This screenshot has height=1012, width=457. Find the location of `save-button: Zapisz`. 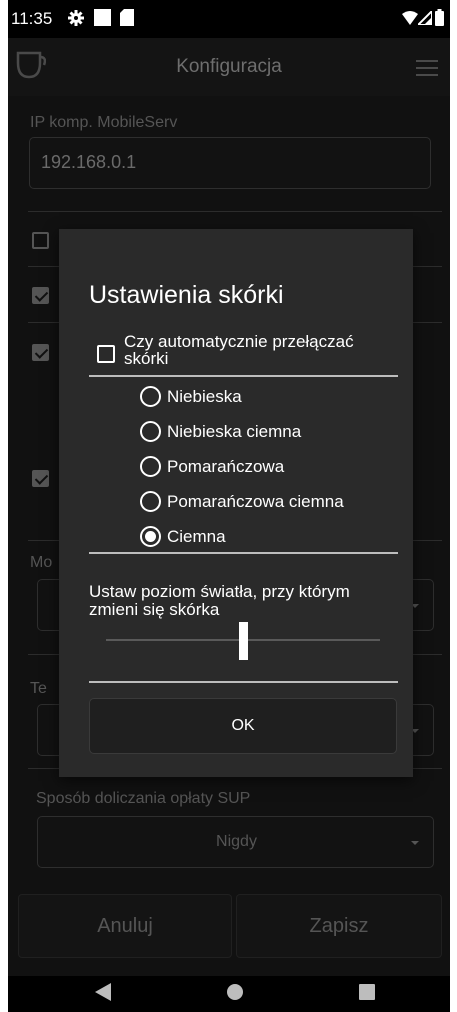

save-button: Zapisz is located at coordinates (339, 926).